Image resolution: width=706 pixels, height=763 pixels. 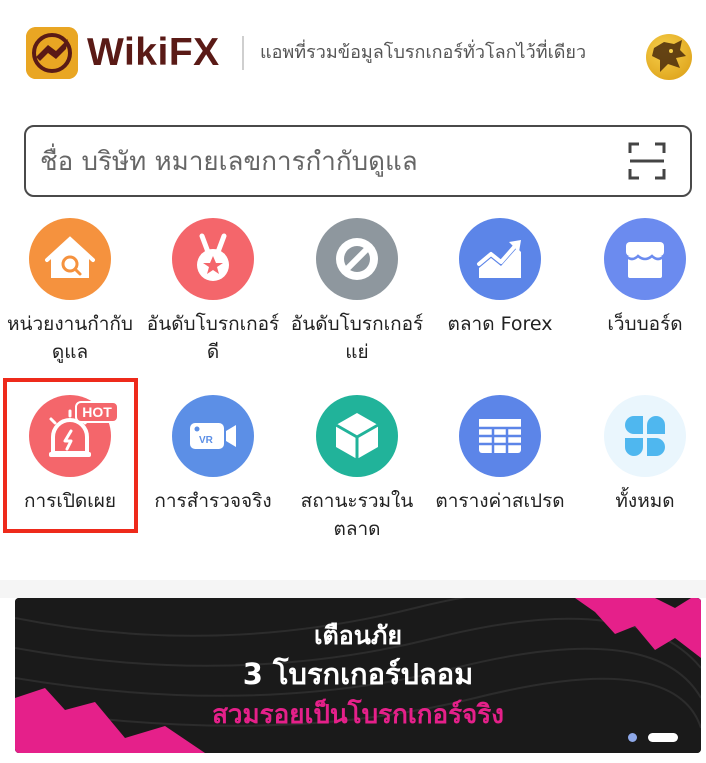 I want to click on menu-label: หน่วยงานกำกับดูแล, so click(x=70, y=338).